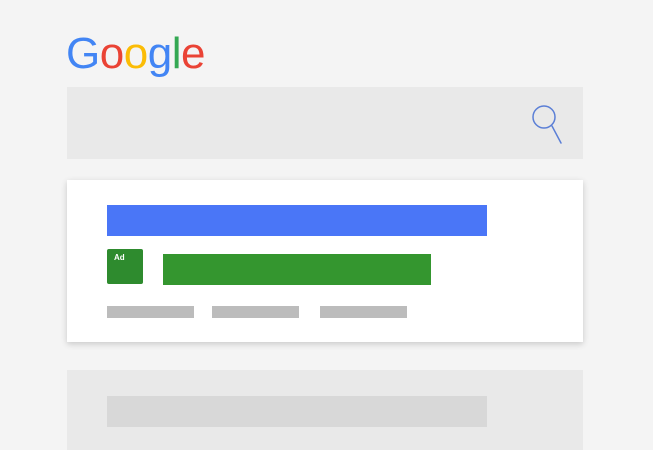  What do you see at coordinates (192, 53) in the screenshot?
I see `logo-letter: e` at bounding box center [192, 53].